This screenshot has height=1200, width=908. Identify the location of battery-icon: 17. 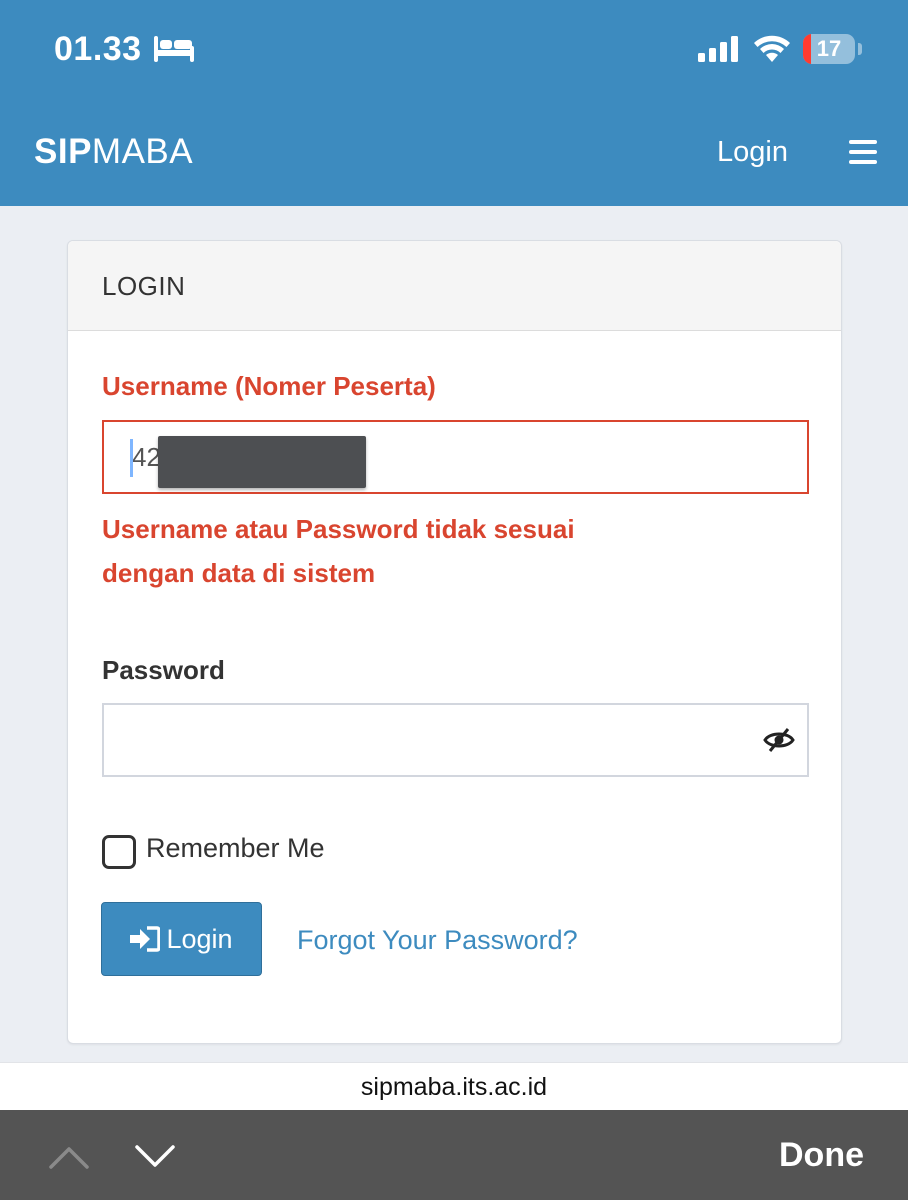
(829, 49).